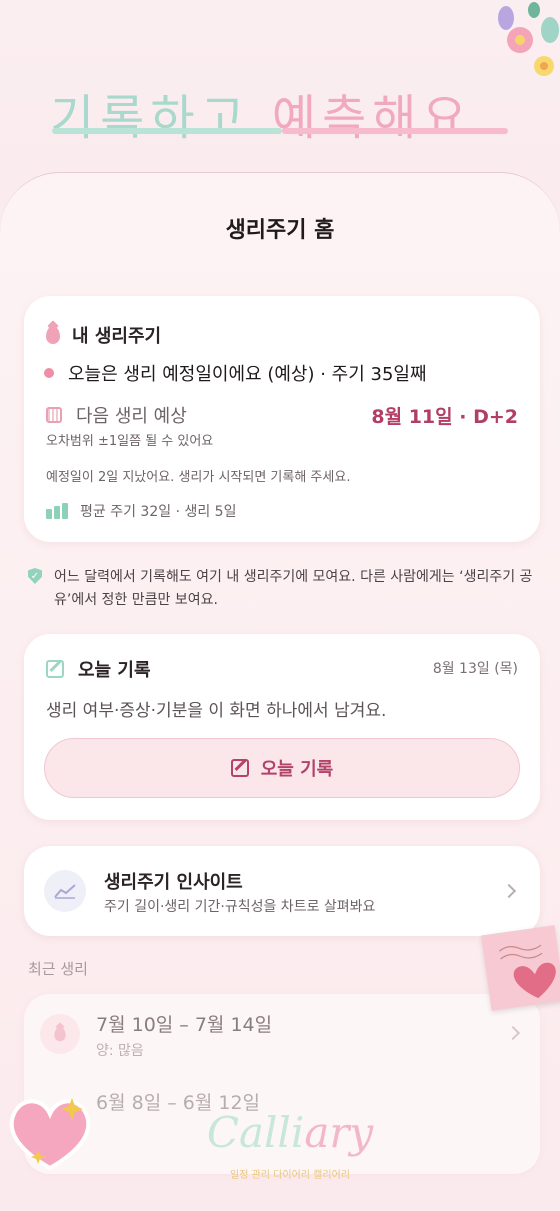 The width and height of the screenshot is (560, 1211). What do you see at coordinates (50, 1134) in the screenshot?
I see `heart-sticker-icon` at bounding box center [50, 1134].